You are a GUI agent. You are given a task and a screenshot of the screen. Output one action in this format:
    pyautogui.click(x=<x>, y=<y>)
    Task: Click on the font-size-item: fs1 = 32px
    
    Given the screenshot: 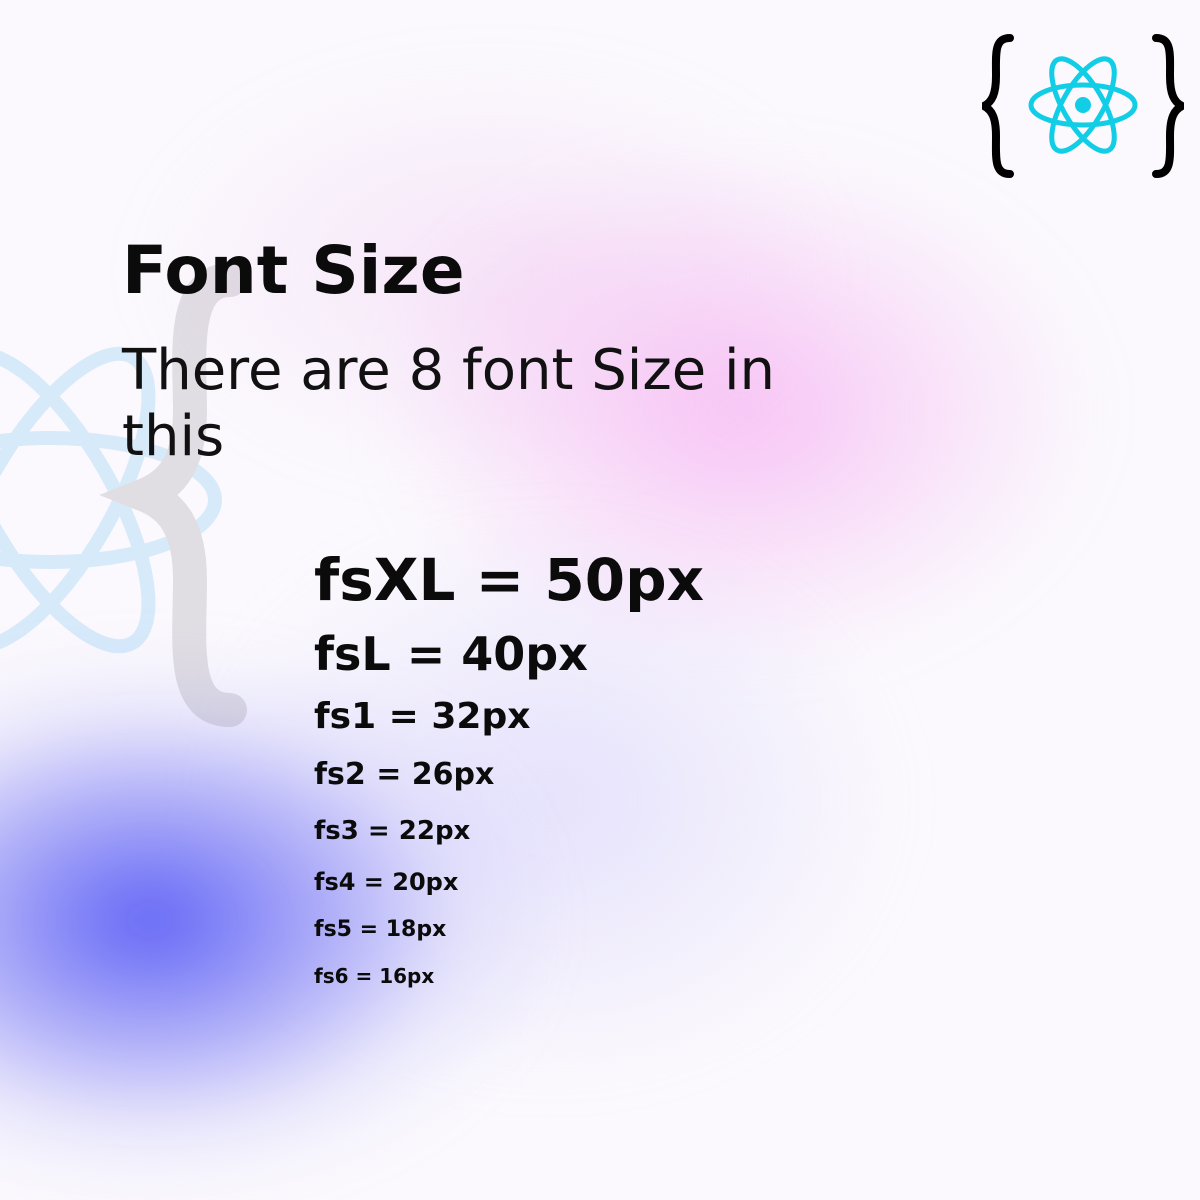 What is the action you would take?
    pyautogui.click(x=422, y=716)
    